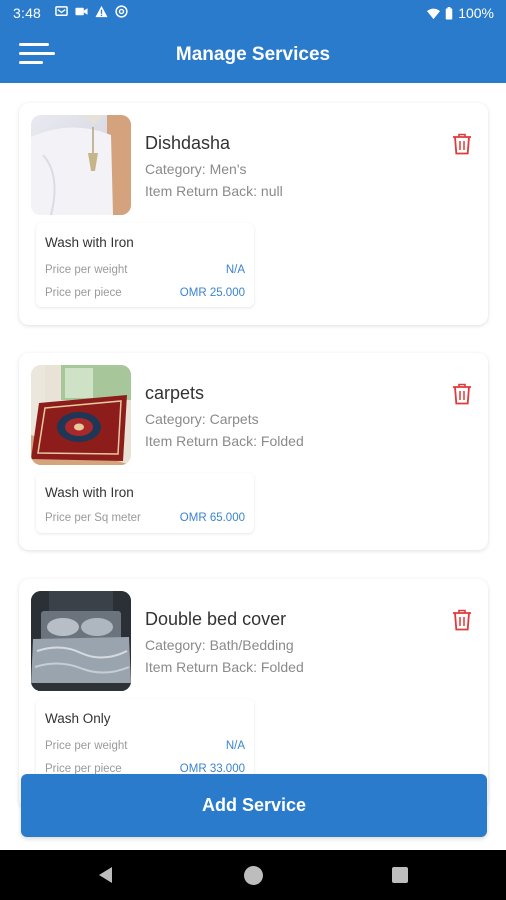 Image resolution: width=506 pixels, height=900 pixels. What do you see at coordinates (214, 191) in the screenshot?
I see `service-return-back: Item Return Back: null` at bounding box center [214, 191].